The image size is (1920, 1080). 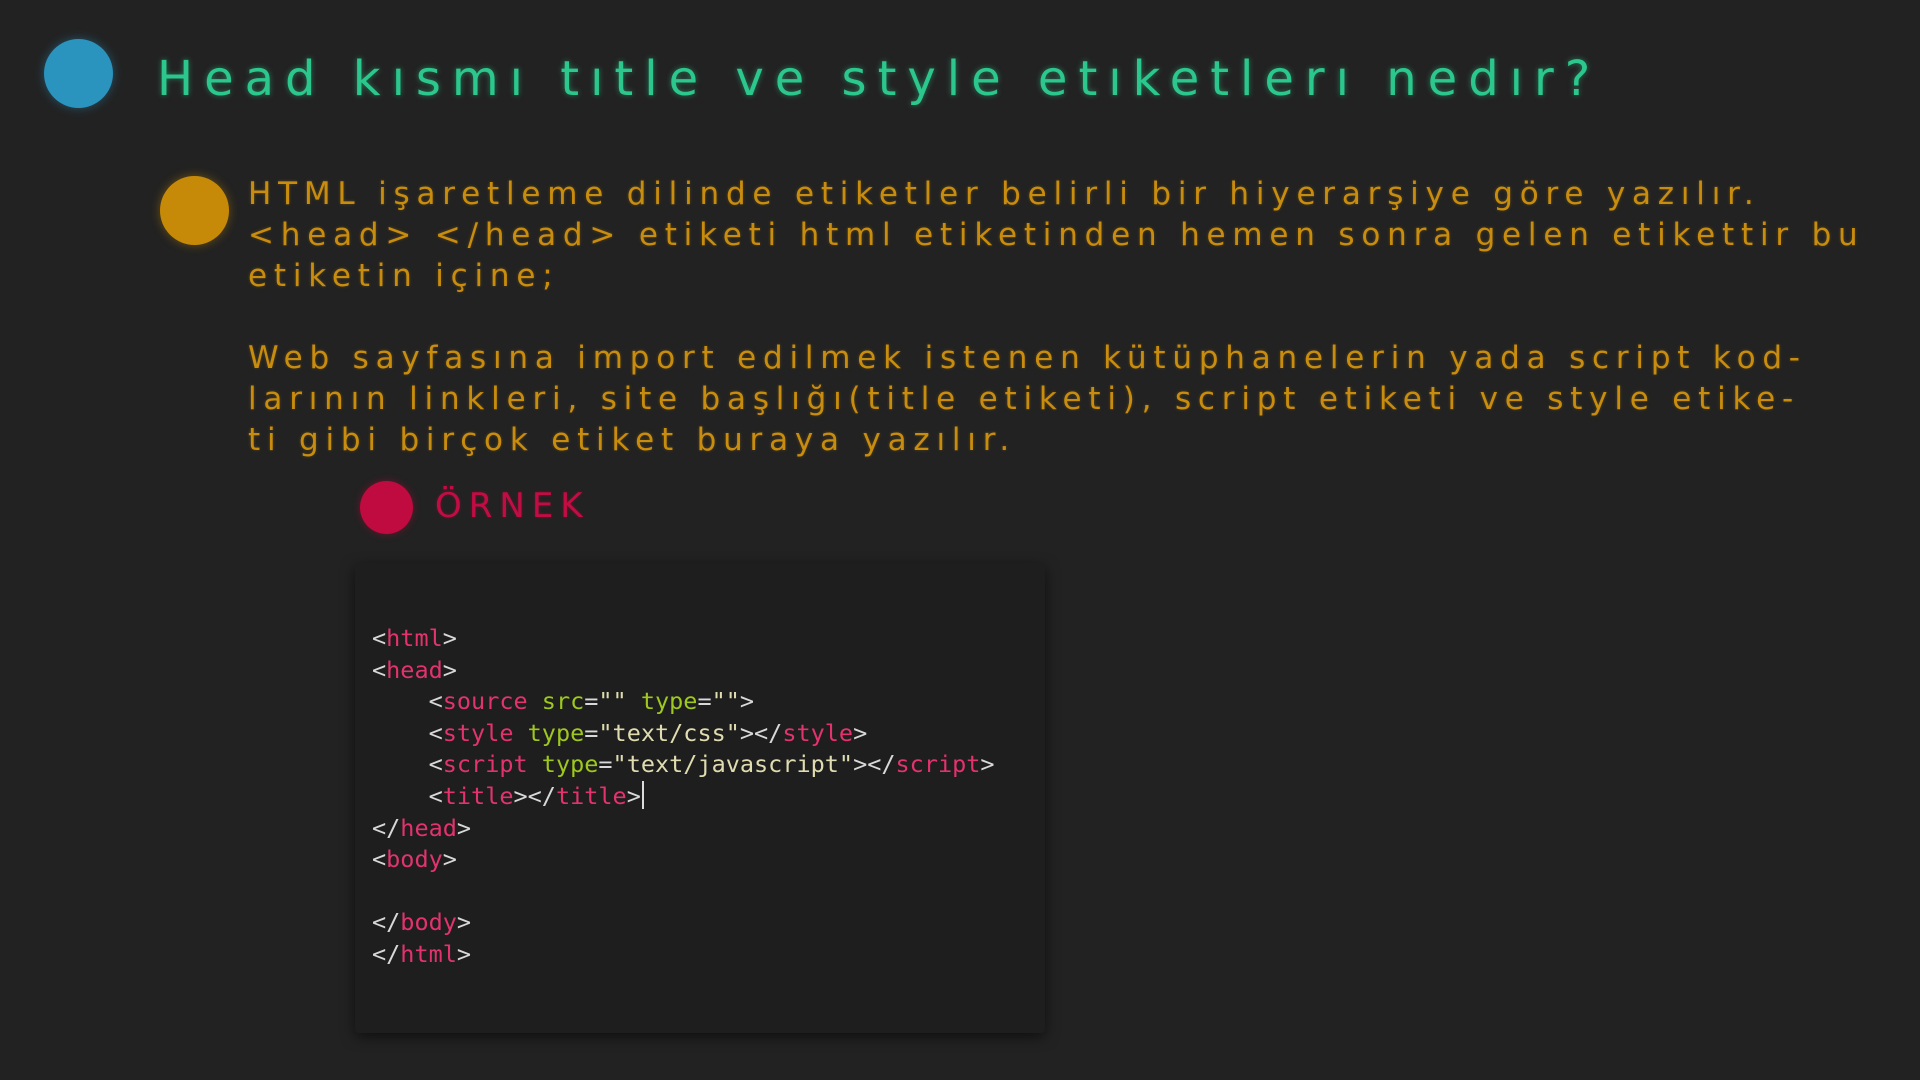 I want to click on text-cursor-icon, so click(x=642, y=794).